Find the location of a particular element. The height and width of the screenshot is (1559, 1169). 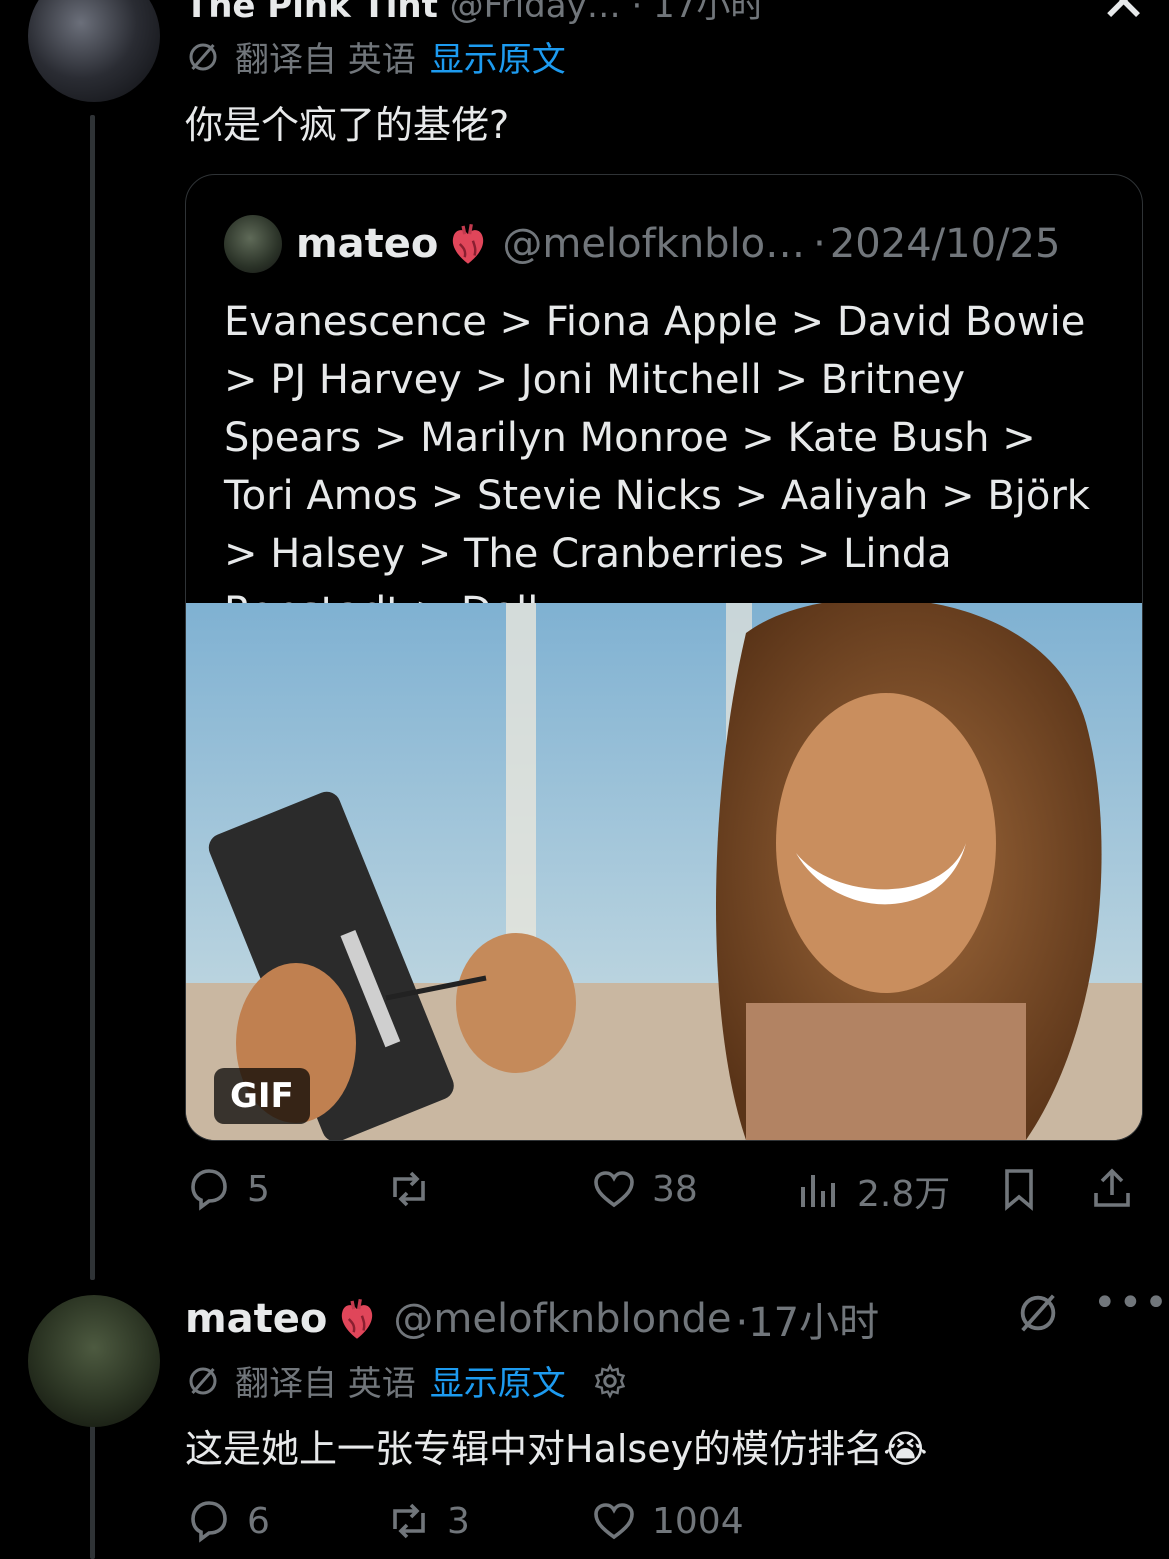

quote-avatar is located at coordinates (253, 244).